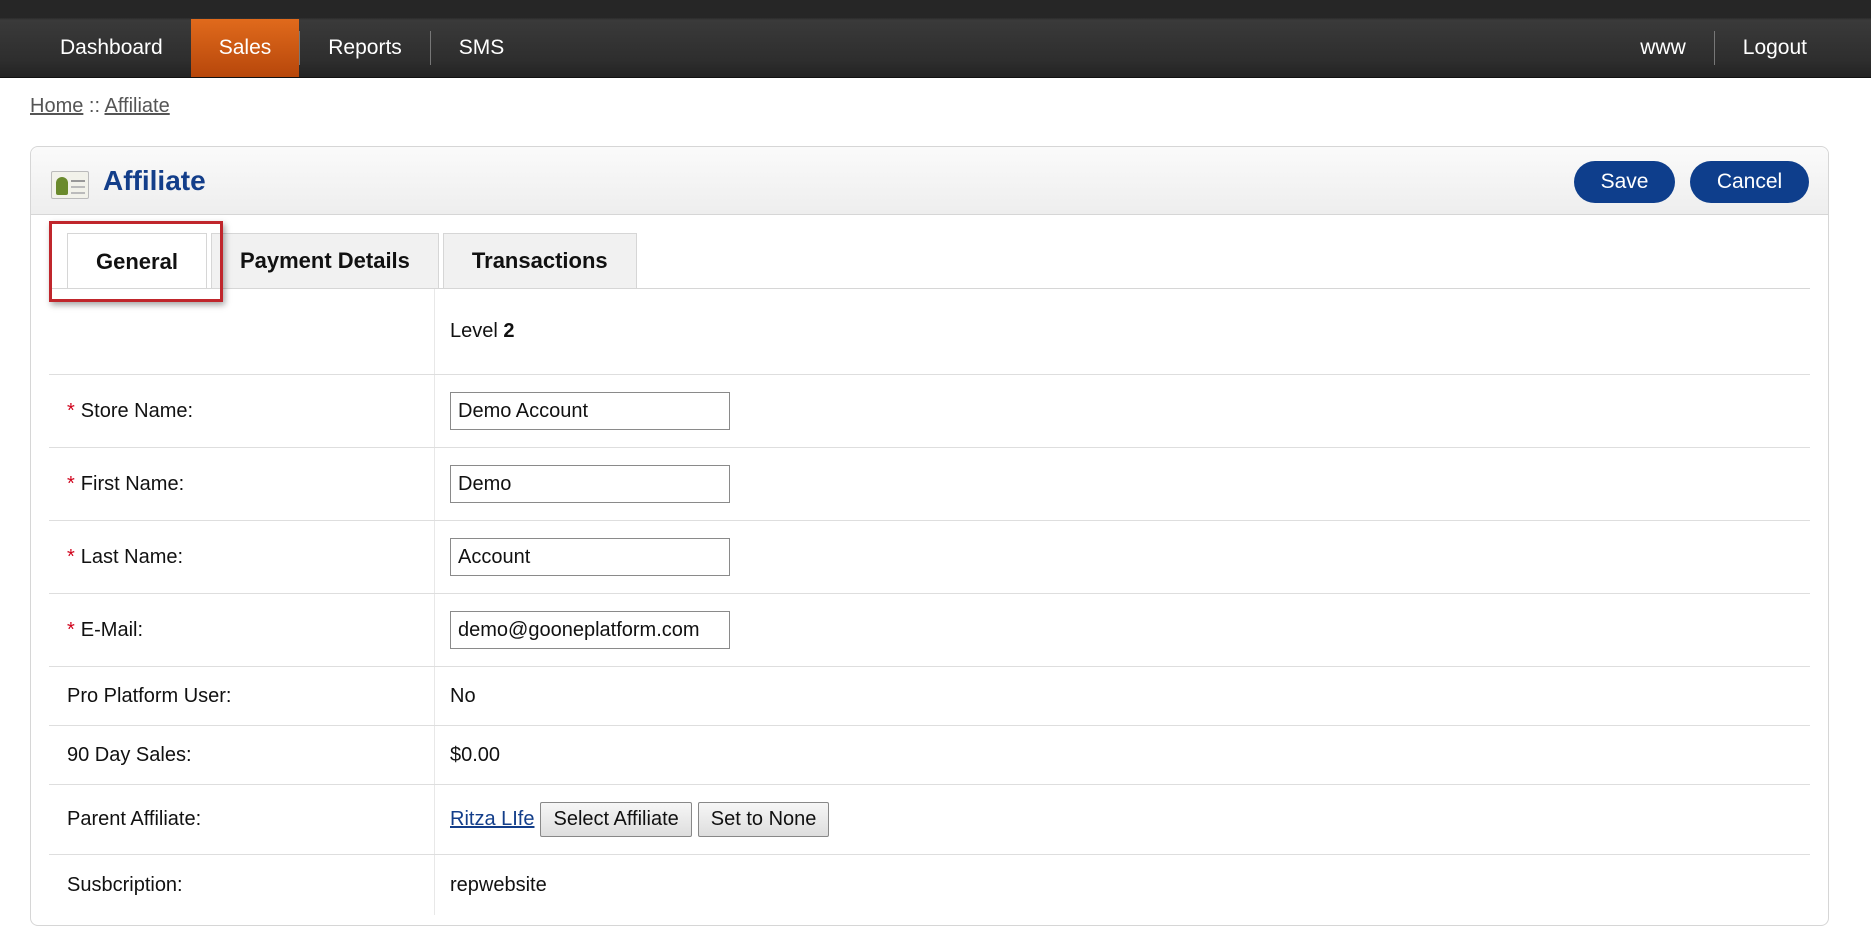 This screenshot has height=926, width=1871. Describe the element at coordinates (482, 48) in the screenshot. I see `nav-sms: SMS` at that location.